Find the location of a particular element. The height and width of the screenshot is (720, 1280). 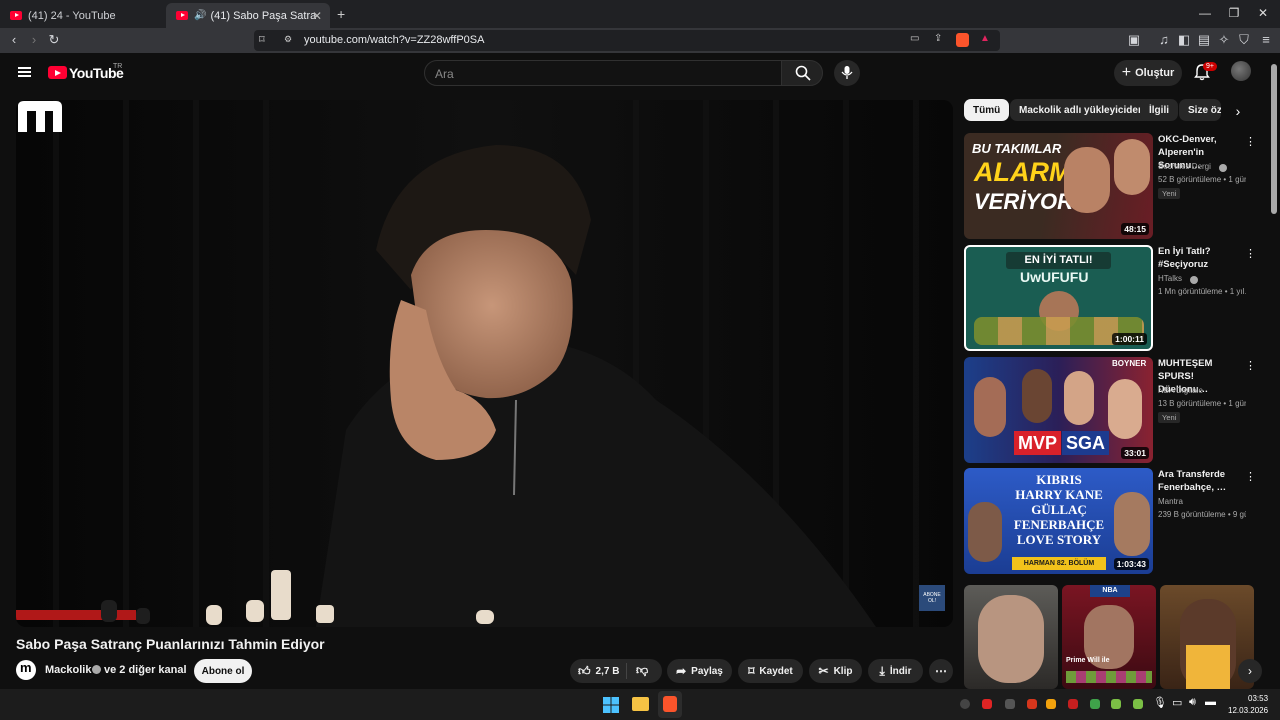

like-icon: 👍︎ is located at coordinates (584, 671).